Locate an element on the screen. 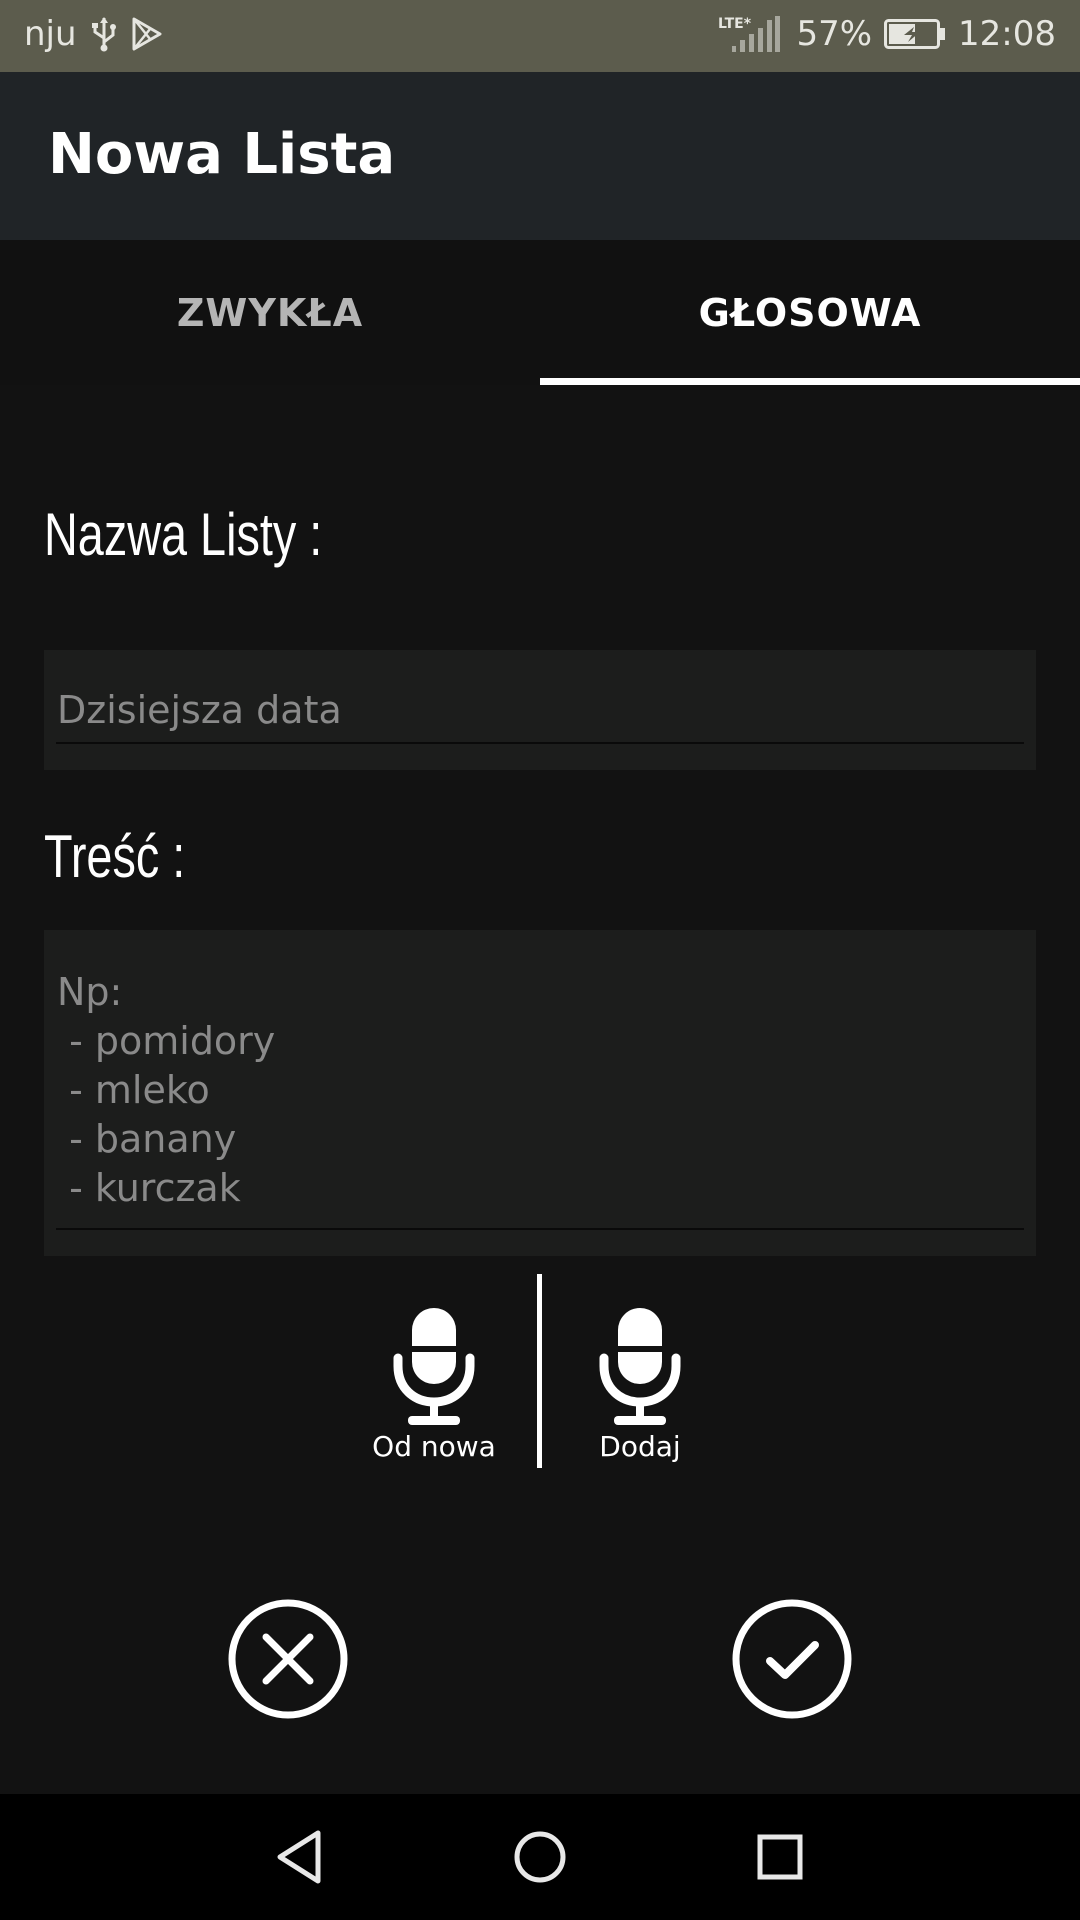  tab-regular: ZWYKŁA is located at coordinates (270, 312).